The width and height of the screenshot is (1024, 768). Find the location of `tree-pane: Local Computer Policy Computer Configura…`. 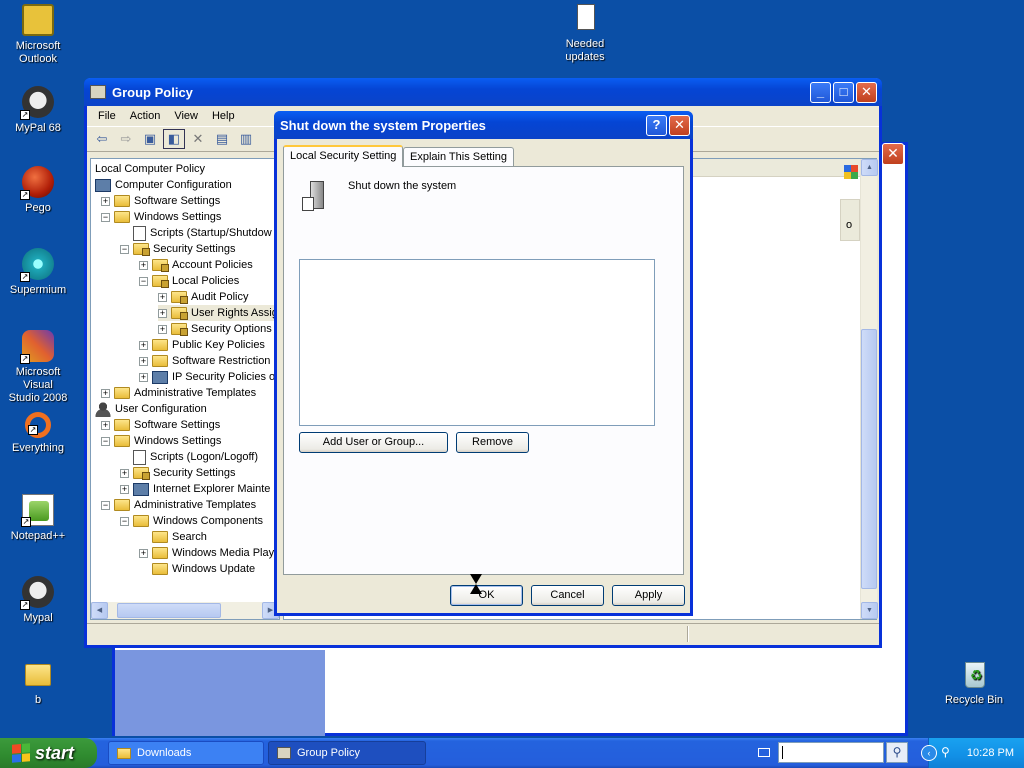

tree-pane: Local Computer Policy Computer Configura… is located at coordinates (185, 389).